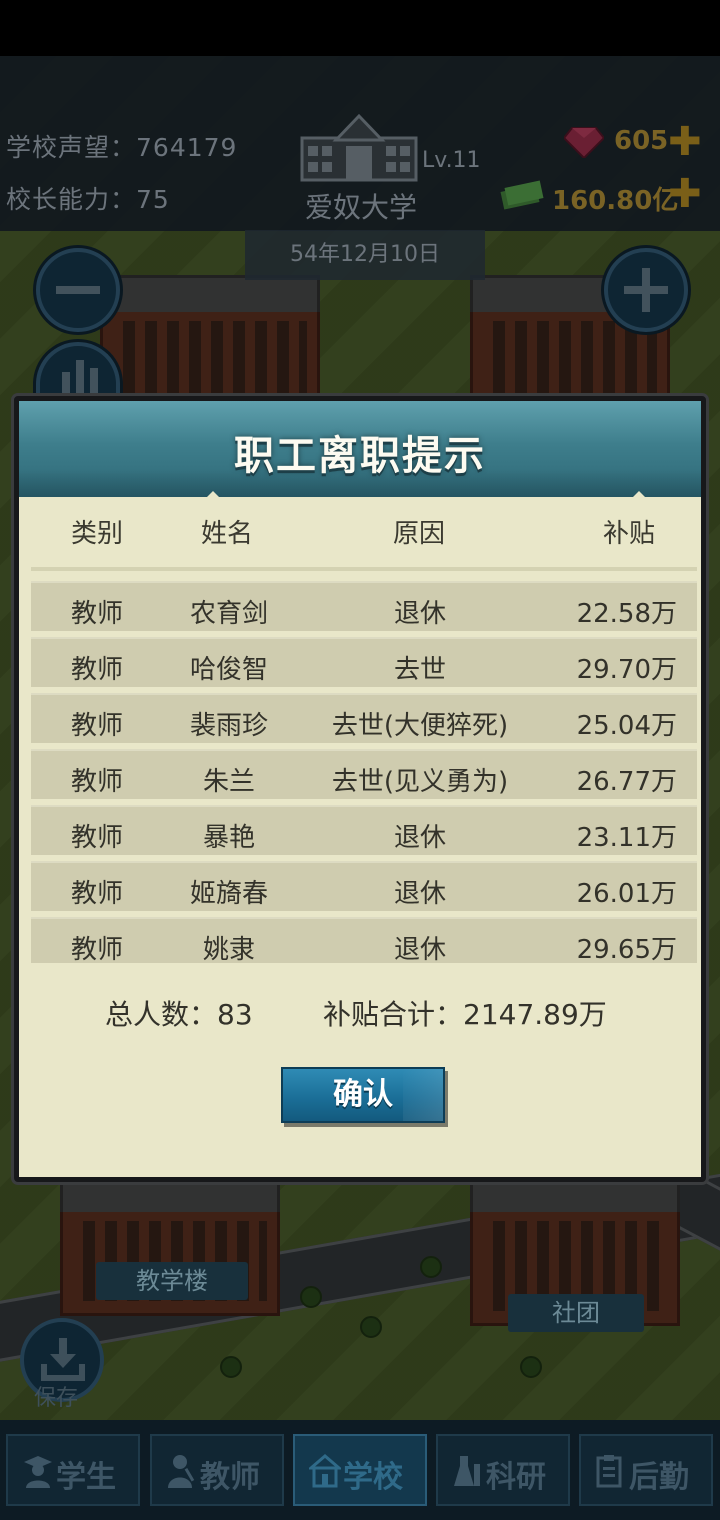 This screenshot has height=1520, width=720. What do you see at coordinates (576, 1313) in the screenshot?
I see `club-label: 社团` at bounding box center [576, 1313].